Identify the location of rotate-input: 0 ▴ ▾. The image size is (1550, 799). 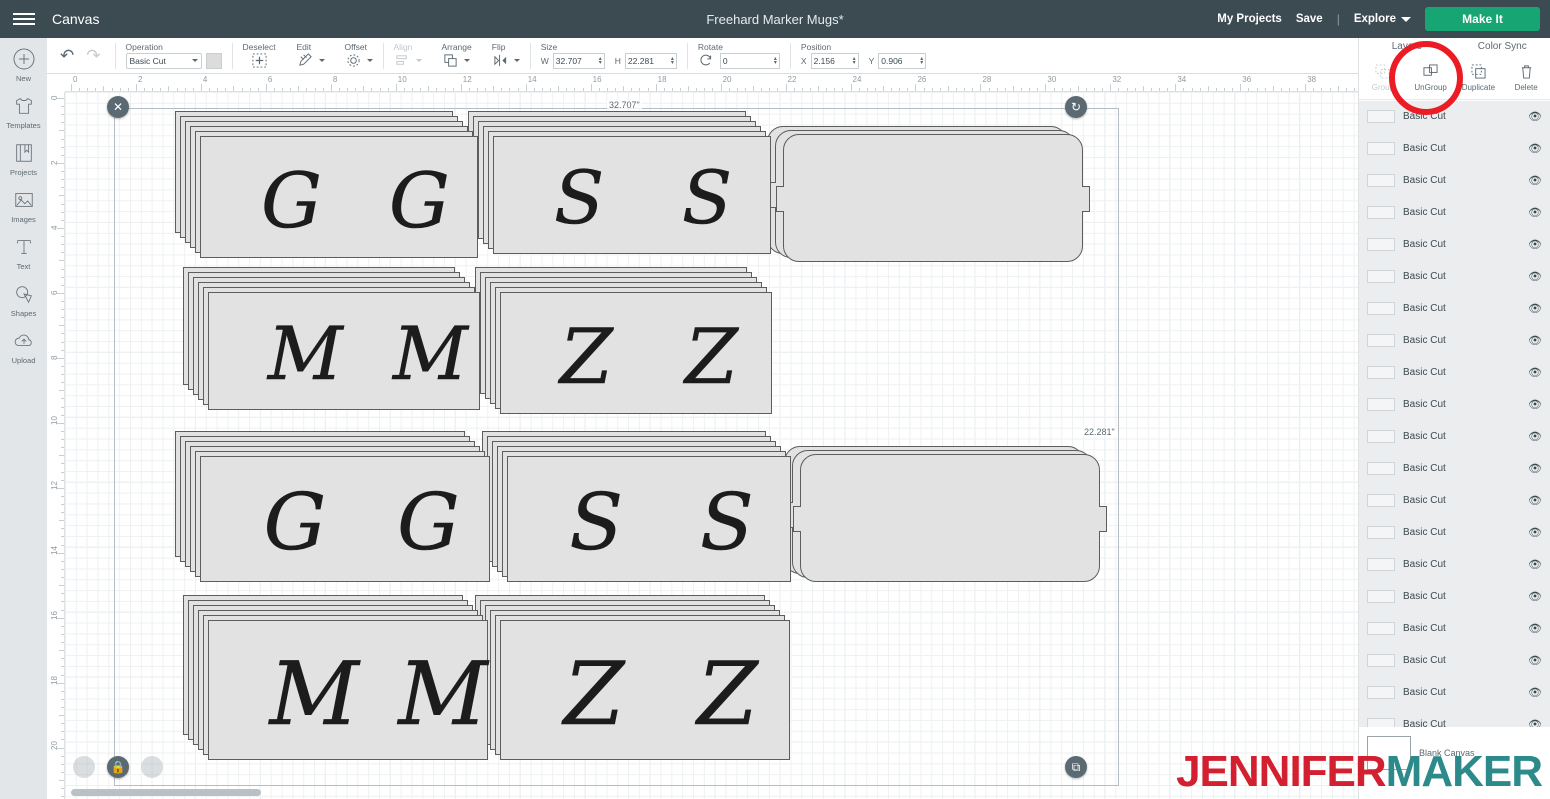
(749, 60).